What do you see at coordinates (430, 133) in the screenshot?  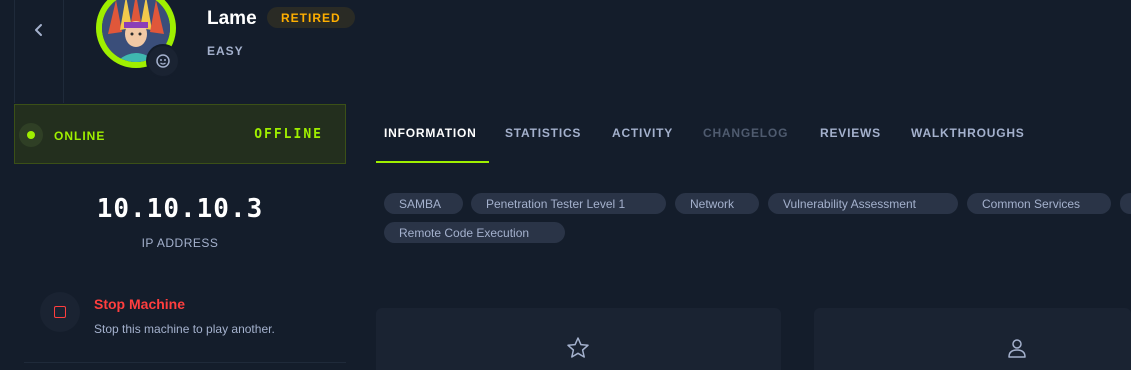 I see `tab-information: INFORMATION` at bounding box center [430, 133].